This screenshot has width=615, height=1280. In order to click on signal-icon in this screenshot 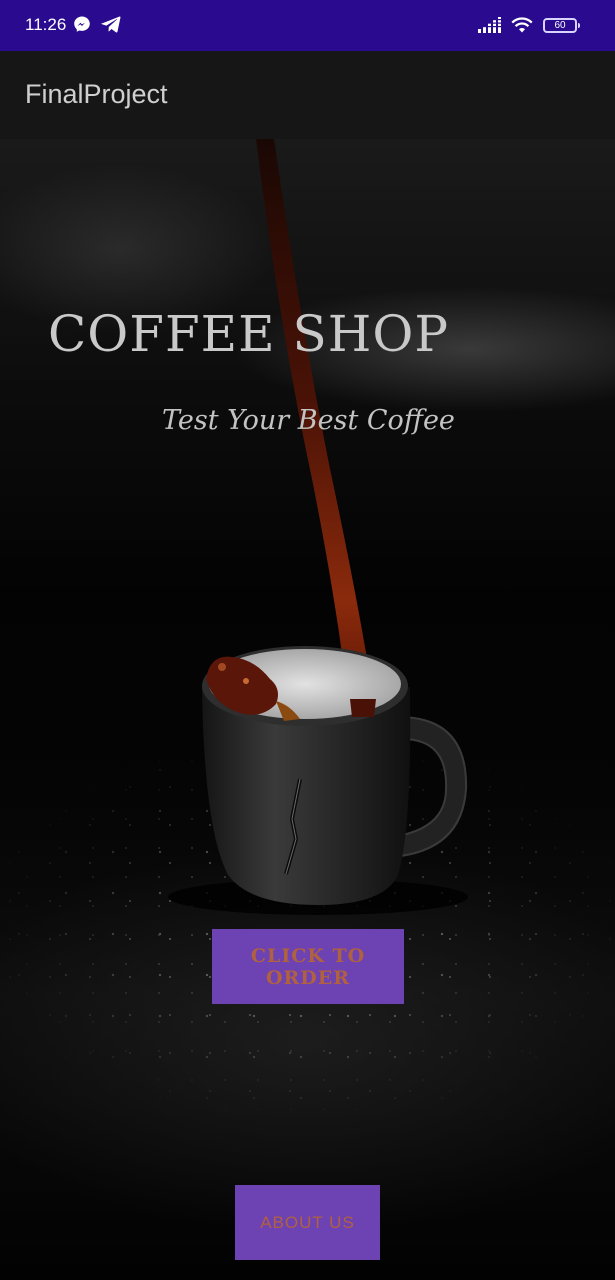, I will do `click(490, 28)`.